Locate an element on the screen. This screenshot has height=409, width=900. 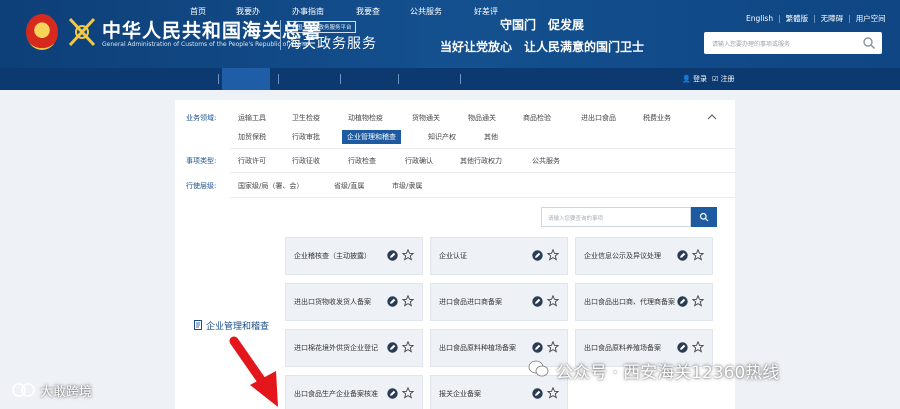
type-other-power: 其他行政权力 is located at coordinates (481, 161).